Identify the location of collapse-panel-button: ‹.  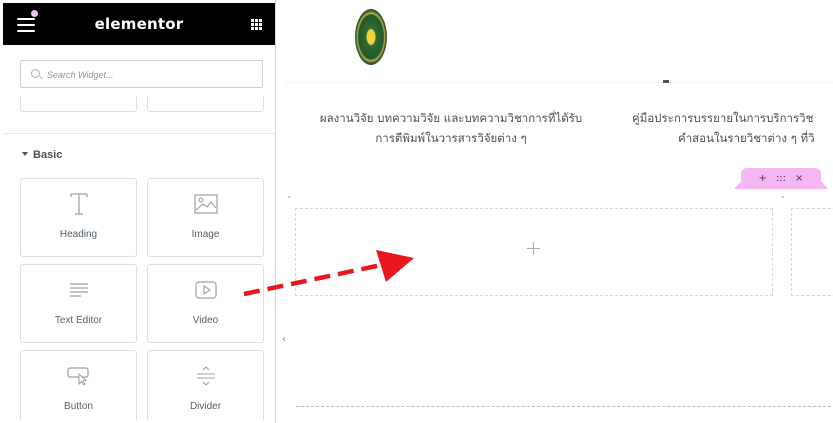
(284, 340).